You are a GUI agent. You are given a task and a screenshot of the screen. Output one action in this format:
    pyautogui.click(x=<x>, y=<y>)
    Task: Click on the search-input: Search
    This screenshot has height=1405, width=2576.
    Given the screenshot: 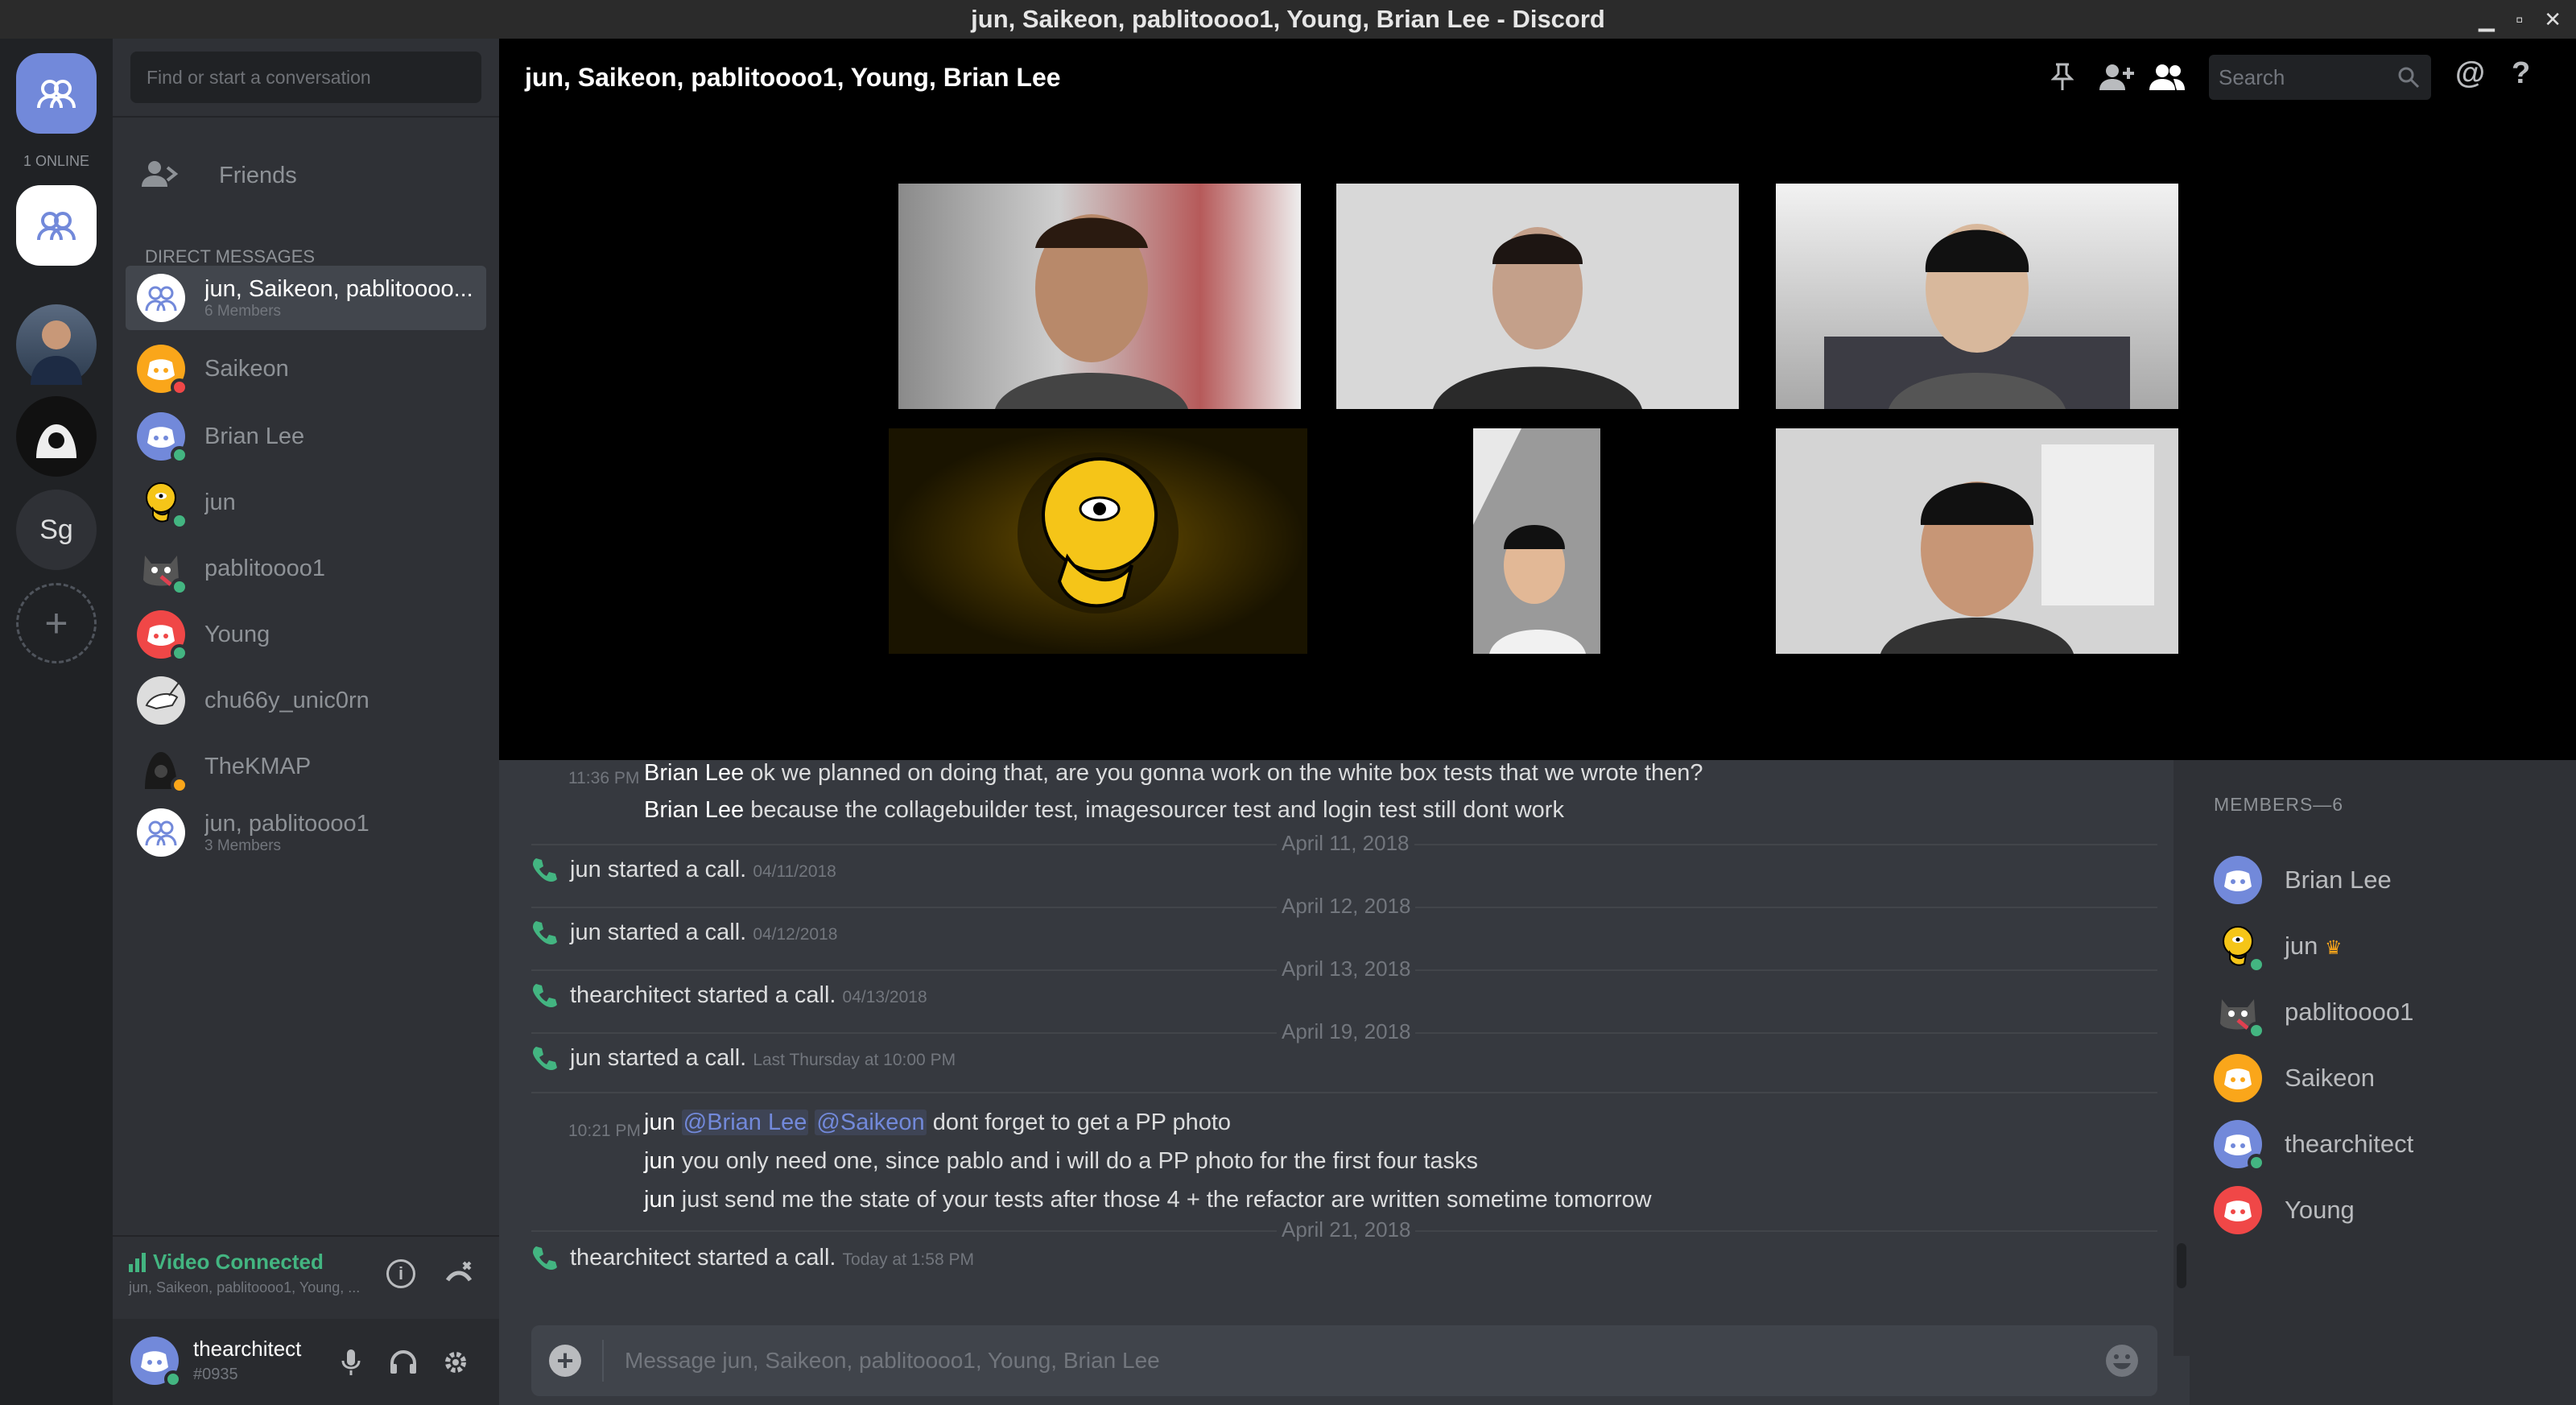 What is the action you would take?
    pyautogui.click(x=2320, y=77)
    